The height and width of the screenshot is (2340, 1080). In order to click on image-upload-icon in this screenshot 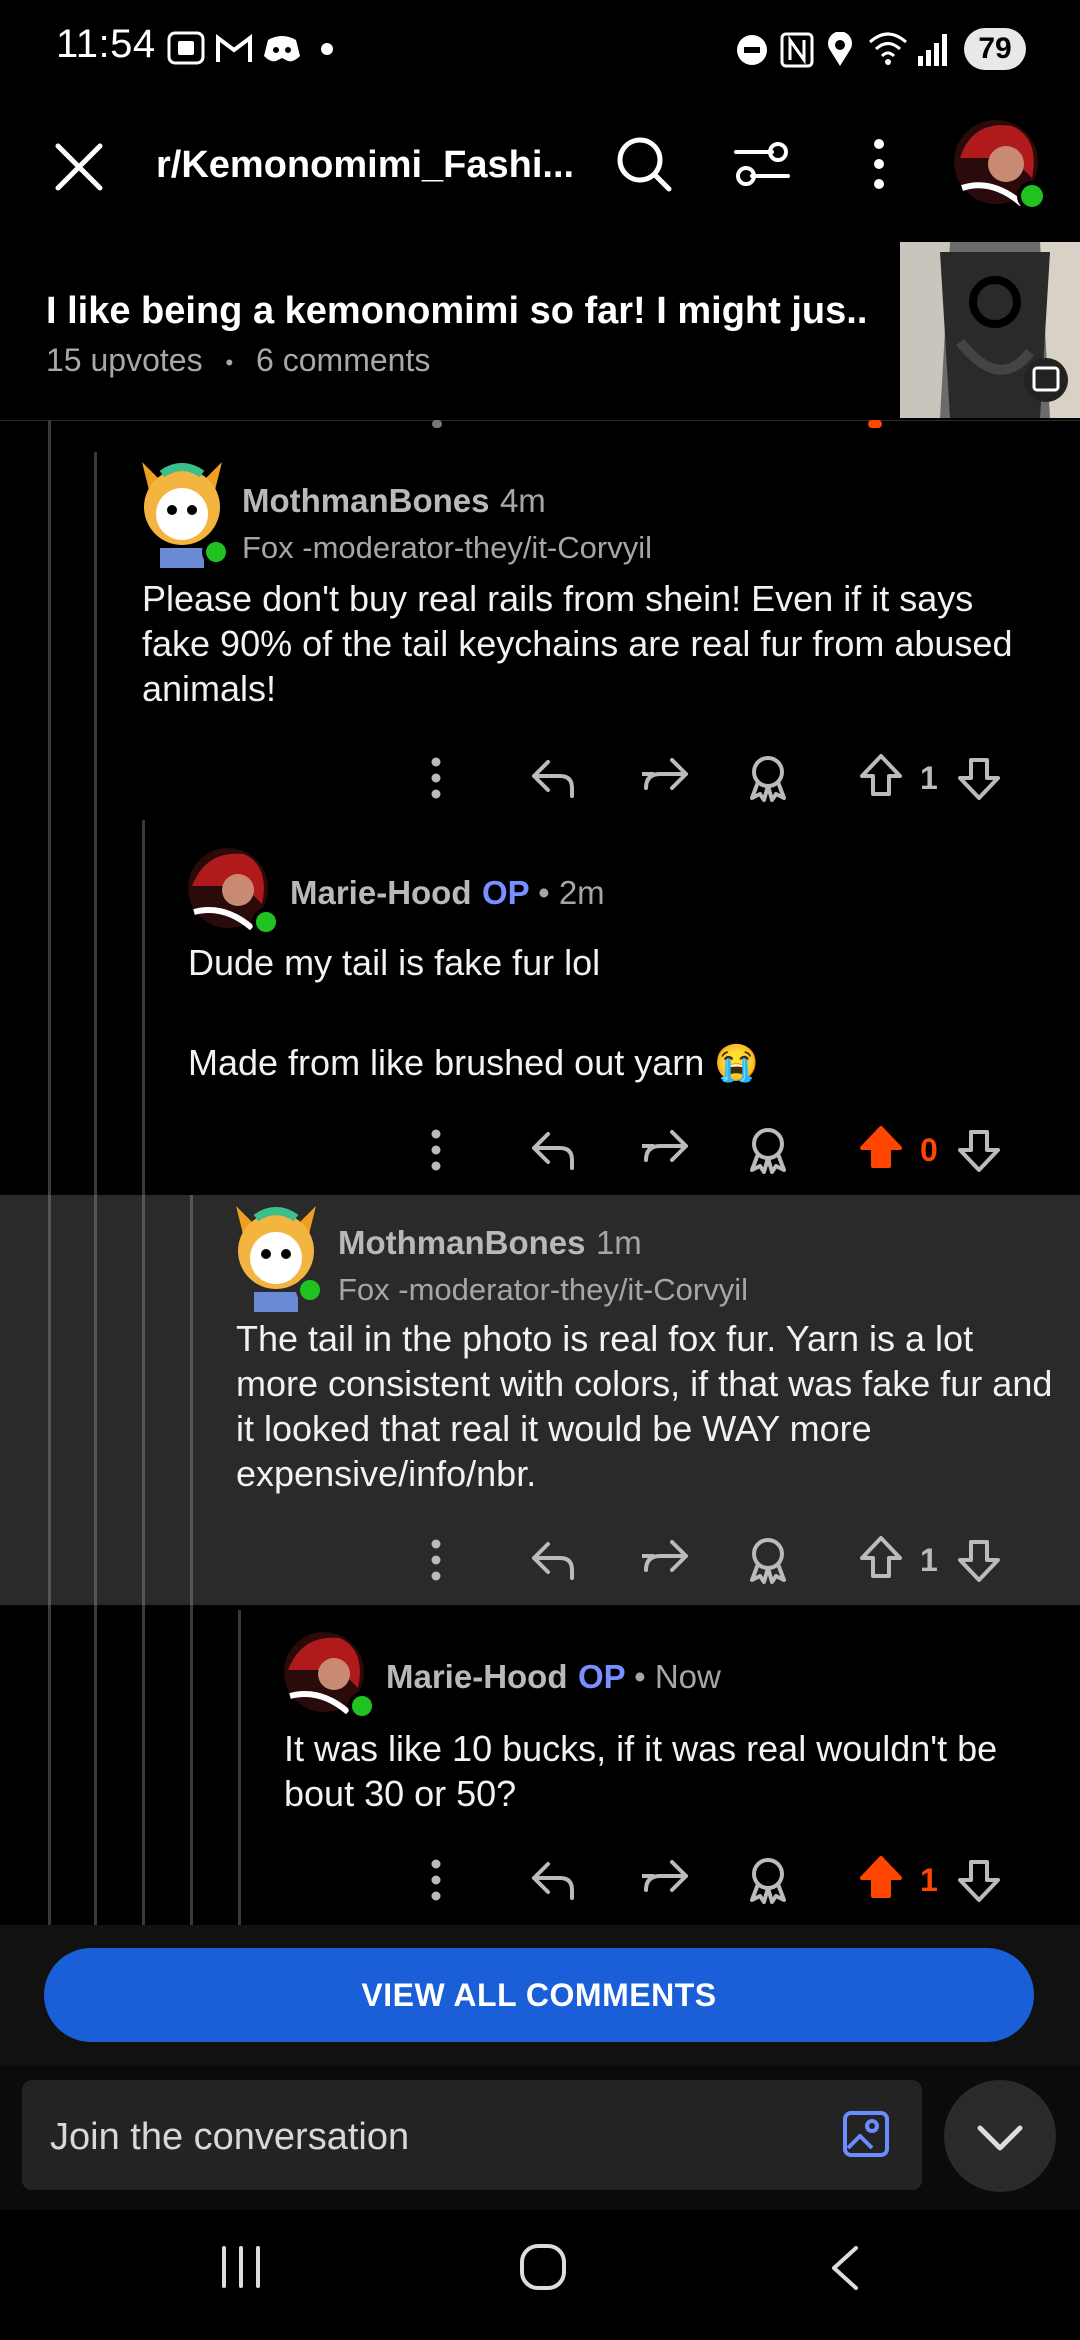, I will do `click(866, 2134)`.